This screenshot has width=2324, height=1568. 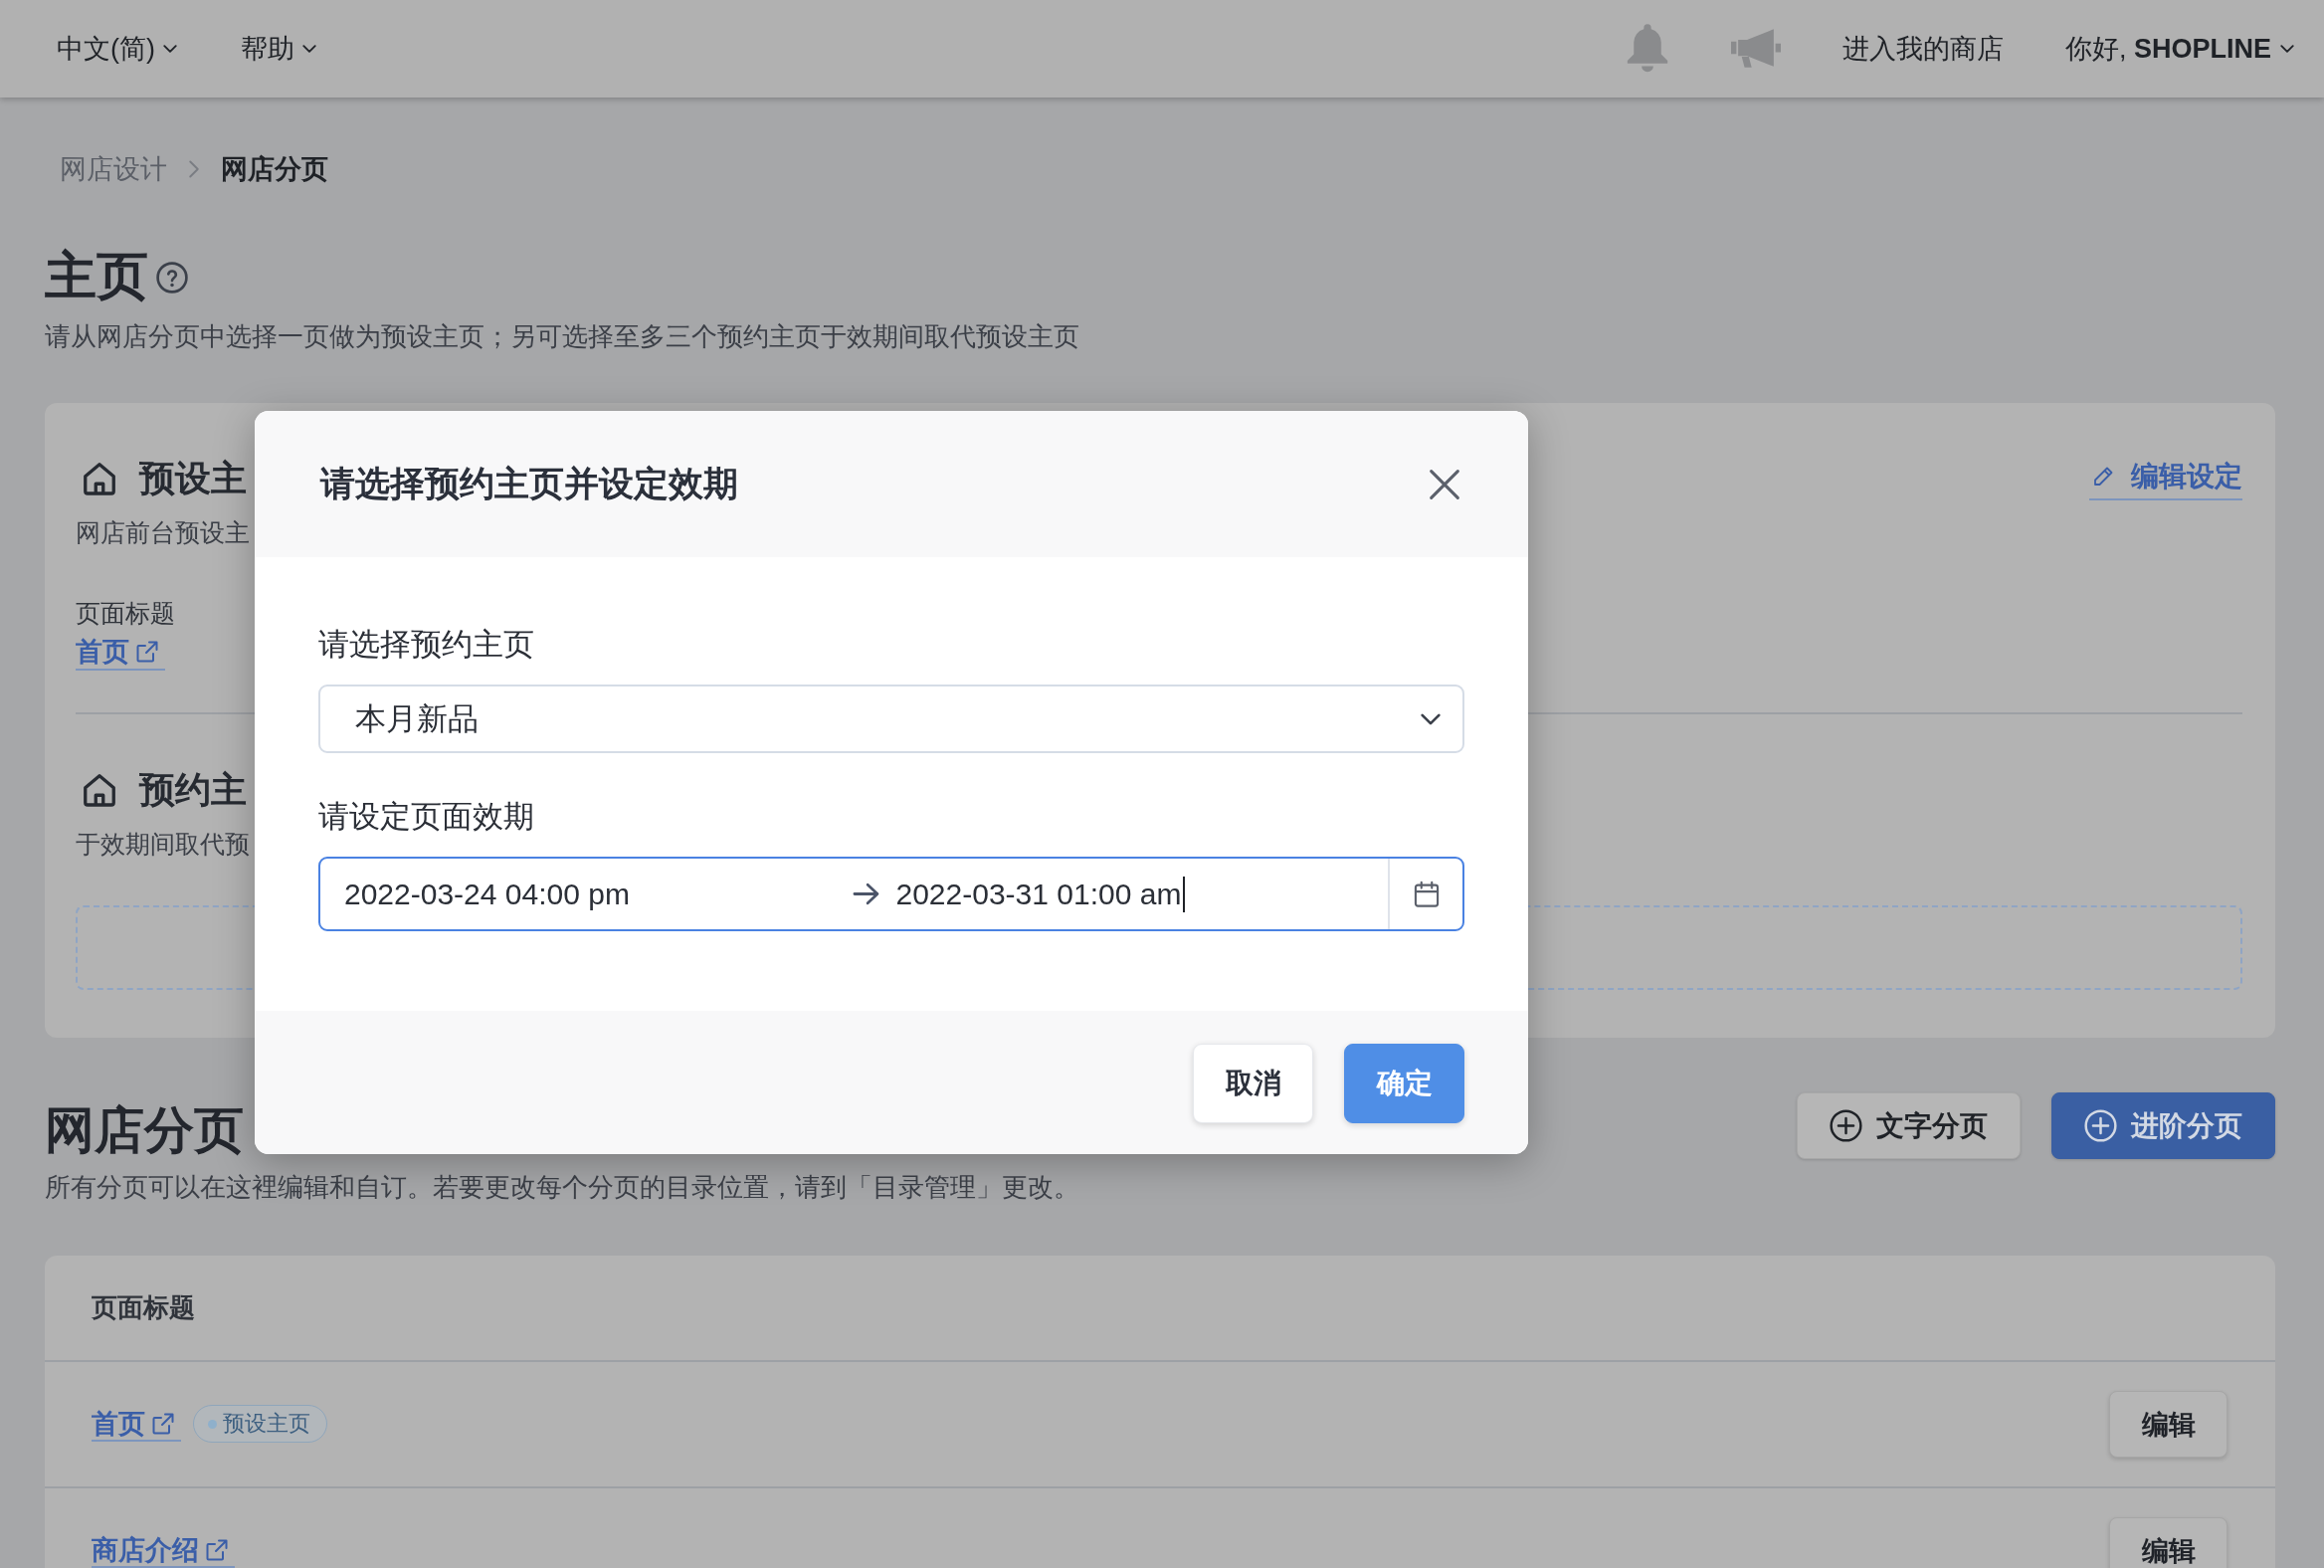 I want to click on start-date-input: 2022-03-24 04:00 pm, so click(x=487, y=894).